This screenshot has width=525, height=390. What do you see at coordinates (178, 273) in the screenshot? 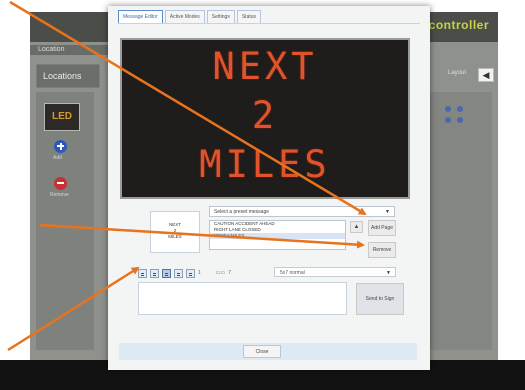
I see `justify-icon` at bounding box center [178, 273].